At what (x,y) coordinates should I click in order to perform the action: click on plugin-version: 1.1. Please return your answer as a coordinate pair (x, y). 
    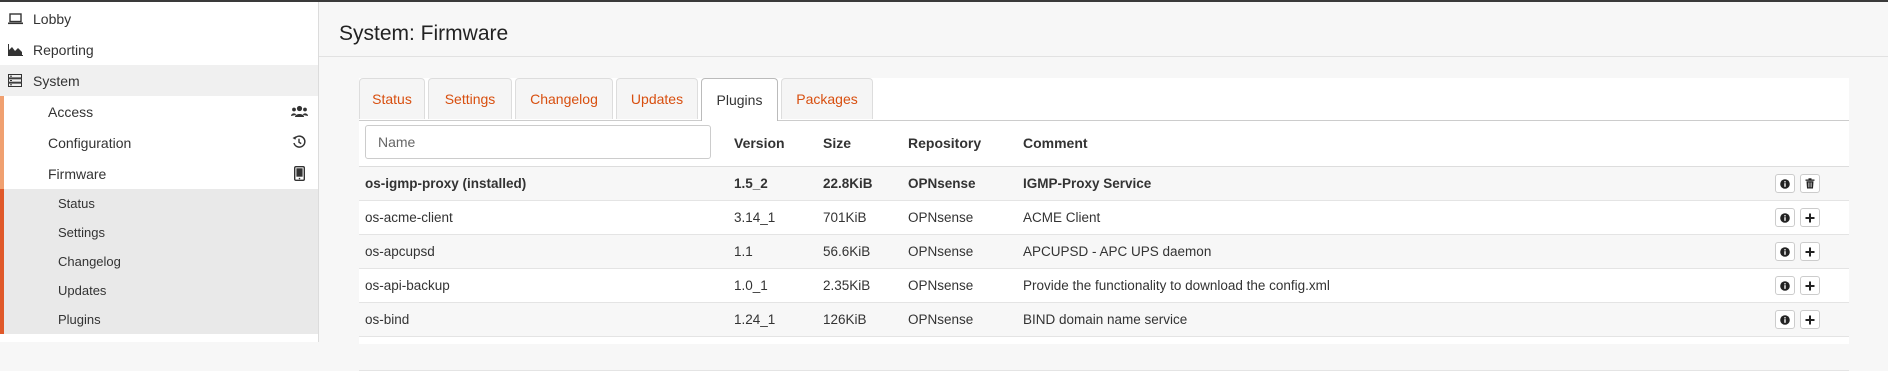
    Looking at the image, I should click on (743, 251).